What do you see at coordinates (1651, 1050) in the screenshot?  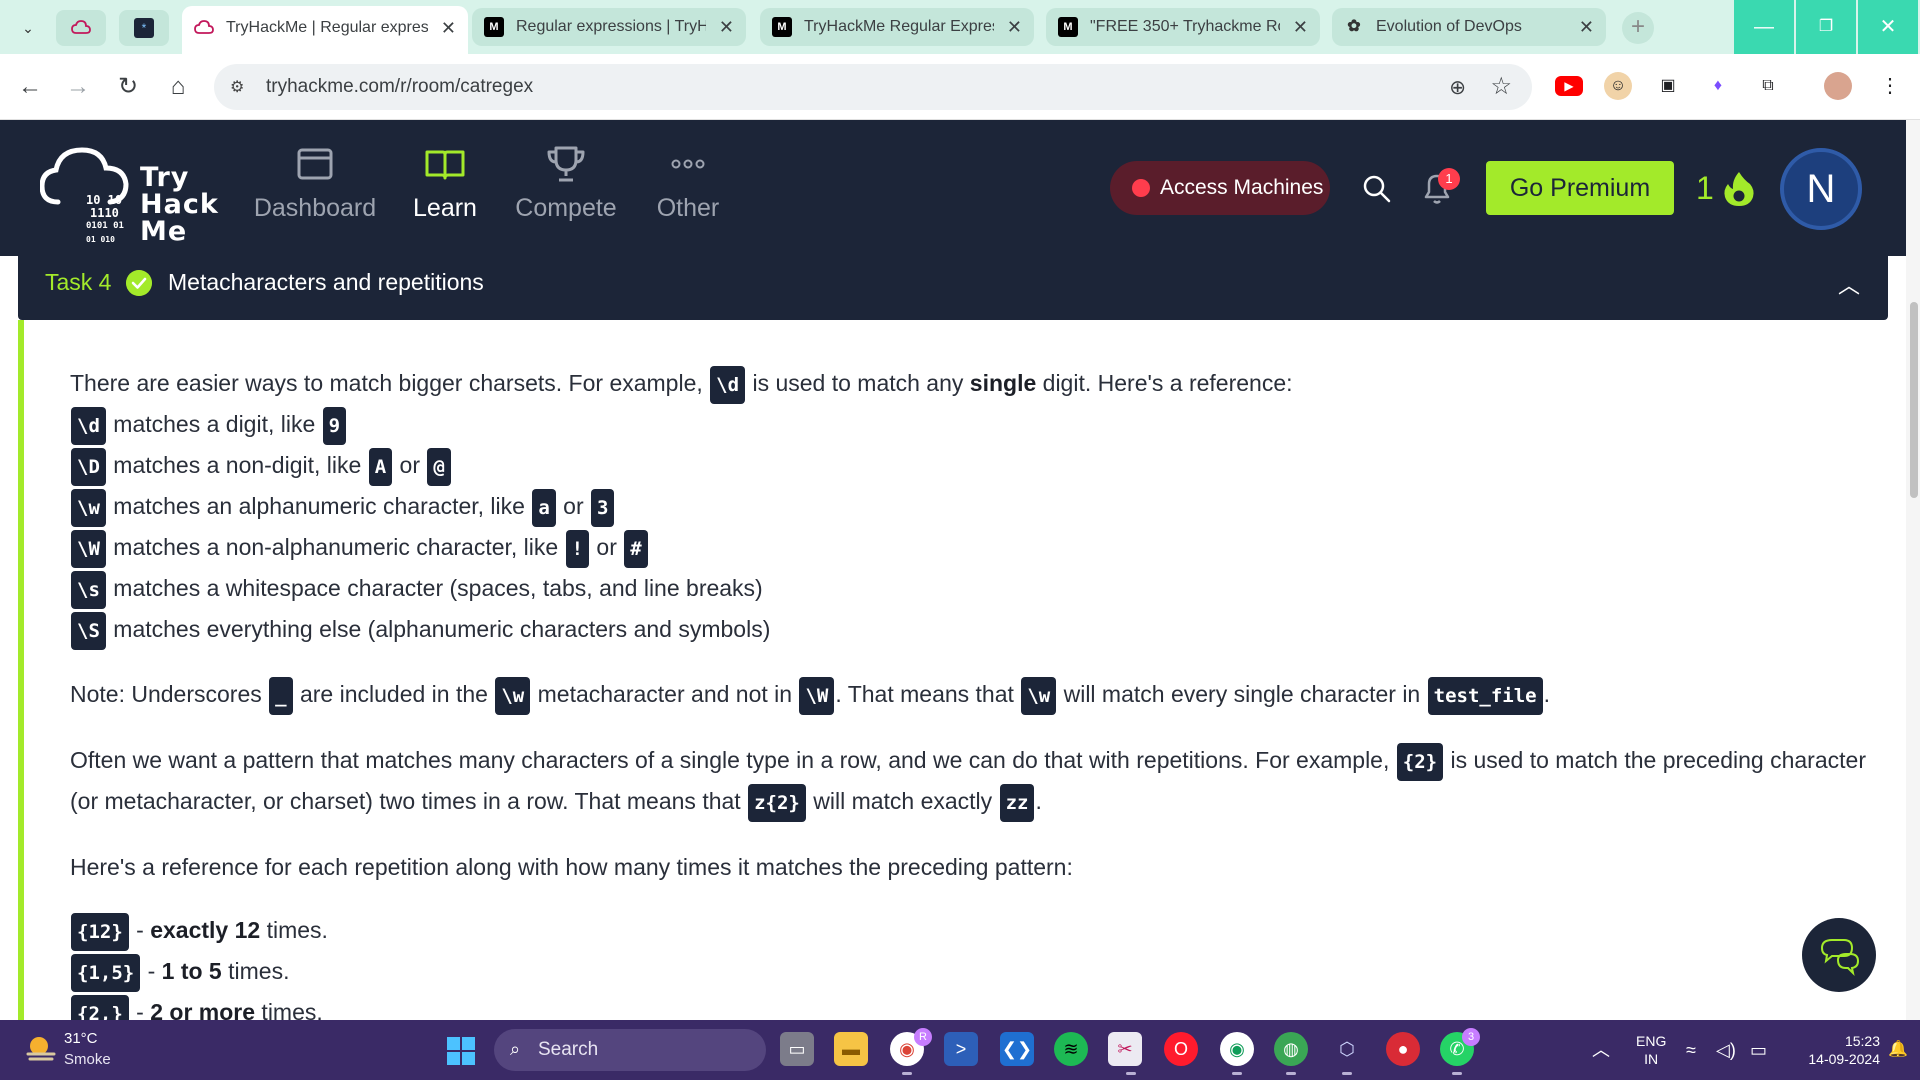 I see `input-language: ENG IN` at bounding box center [1651, 1050].